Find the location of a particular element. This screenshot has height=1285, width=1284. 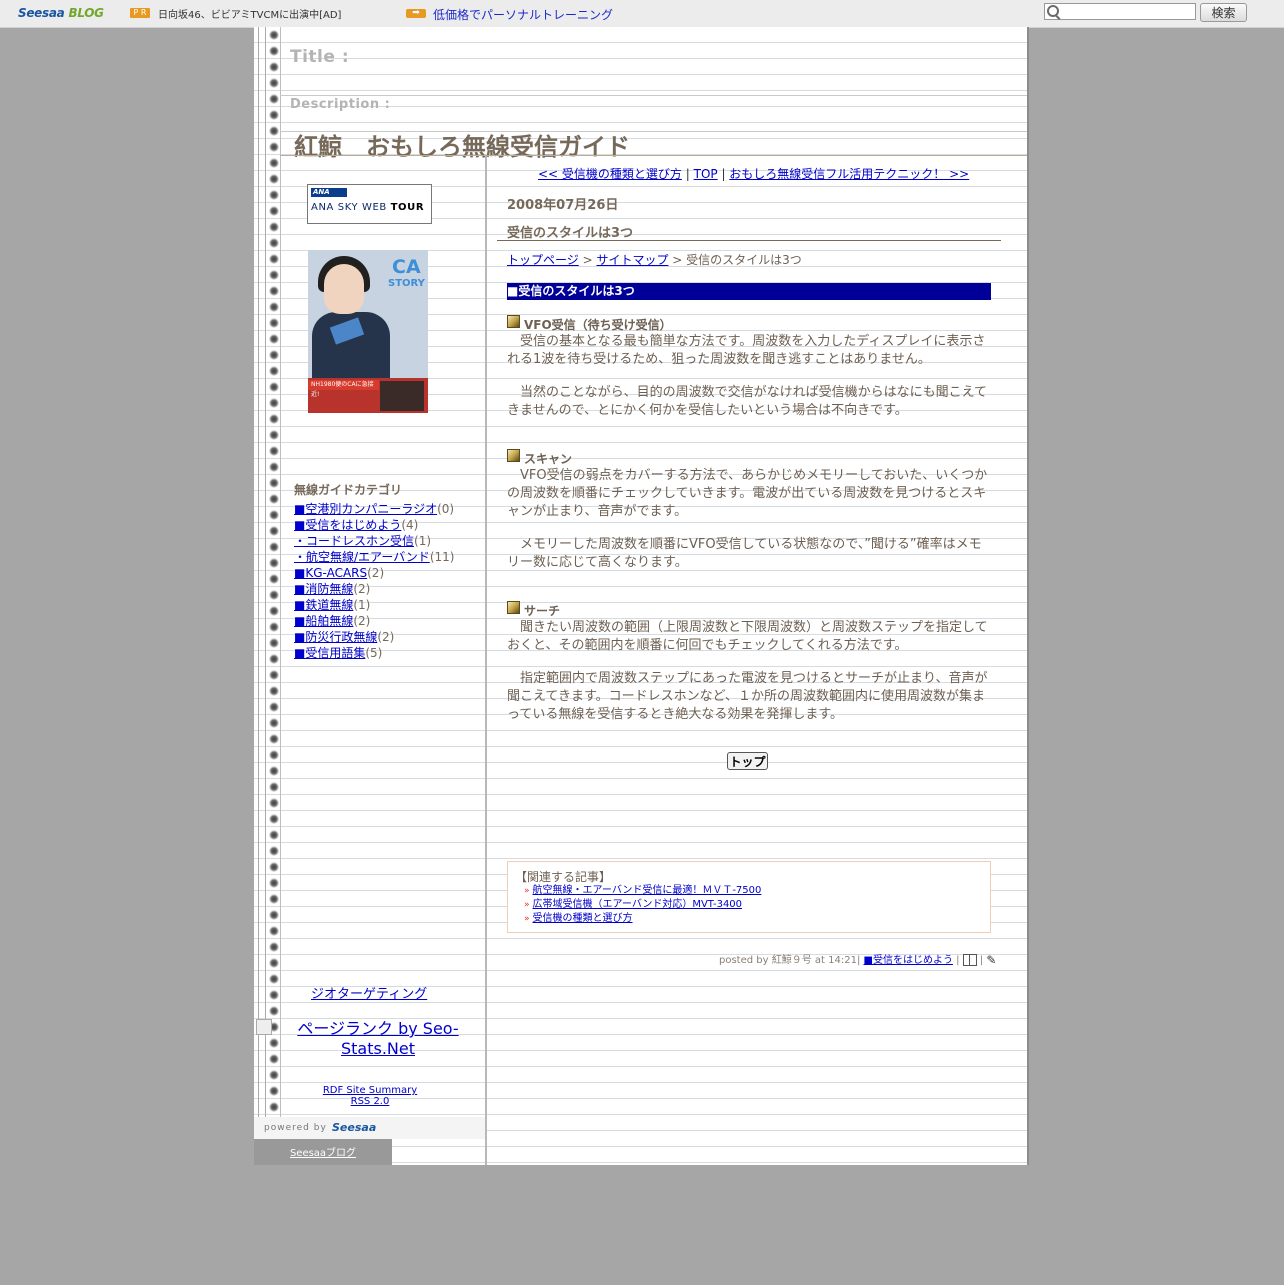

search-button: 検索 is located at coordinates (1223, 12).